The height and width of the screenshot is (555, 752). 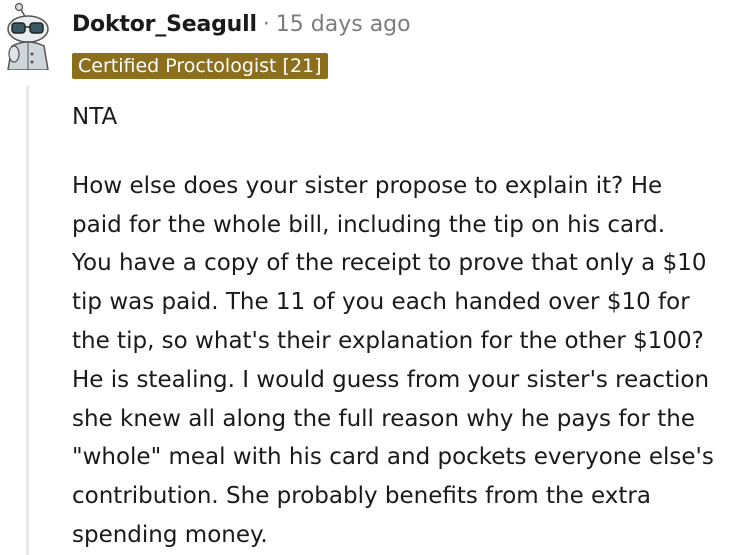 I want to click on timestamp: 15 days ago, so click(x=343, y=24).